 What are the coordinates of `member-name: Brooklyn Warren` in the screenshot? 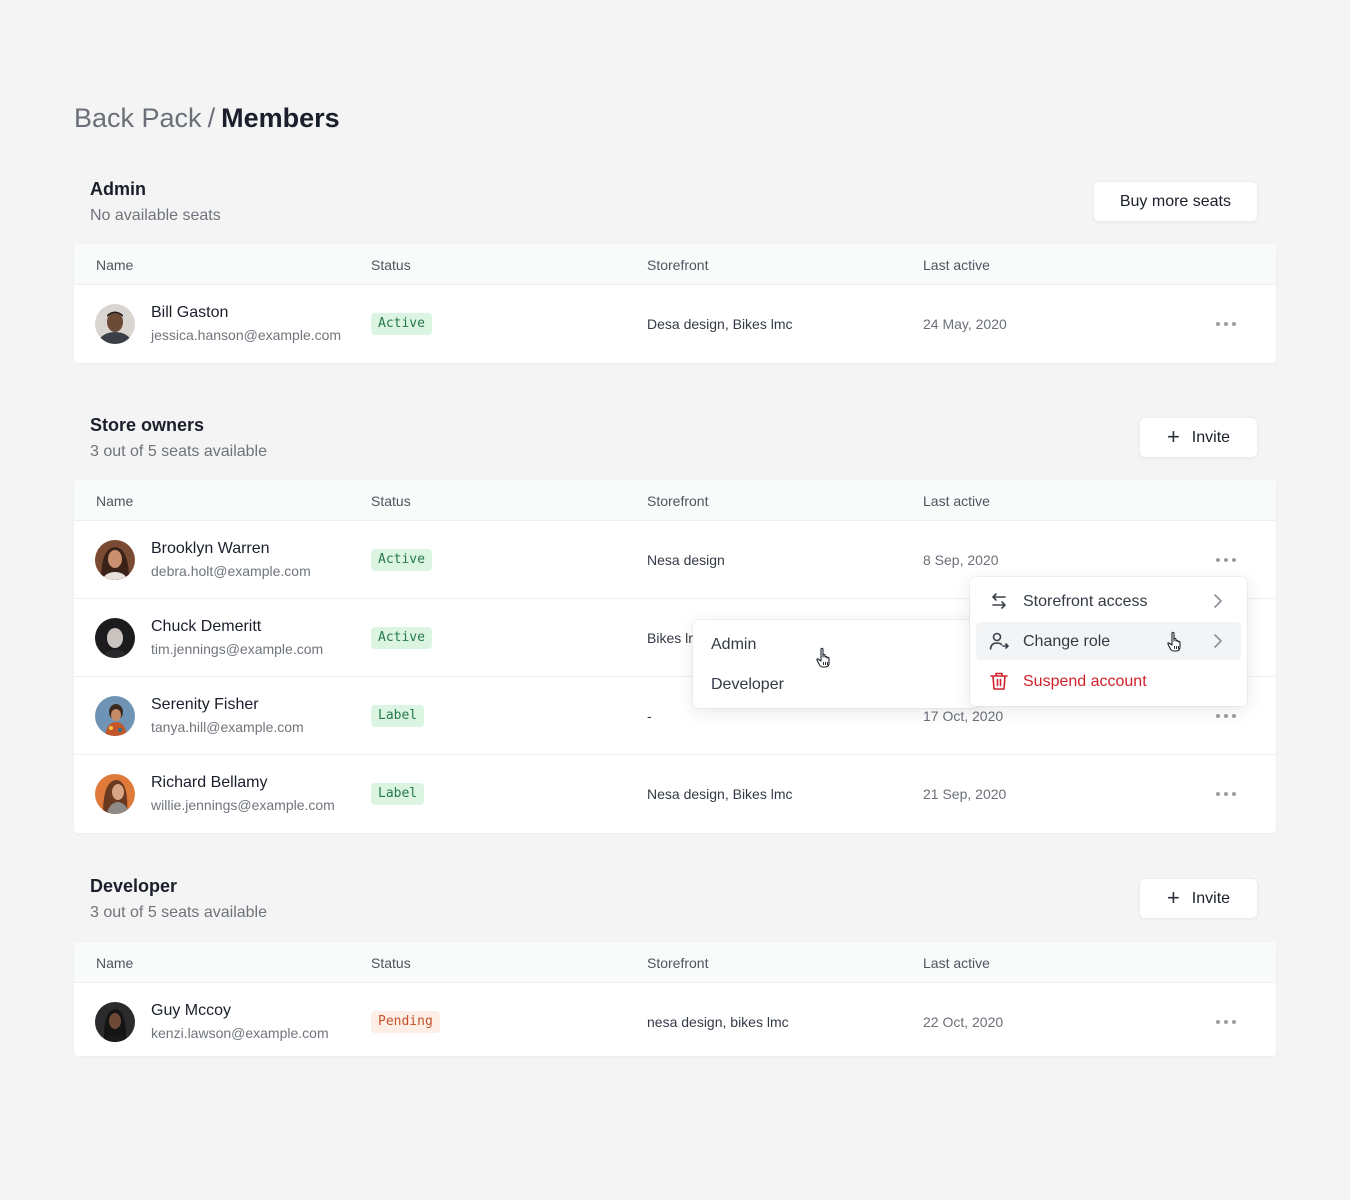 It's located at (210, 548).